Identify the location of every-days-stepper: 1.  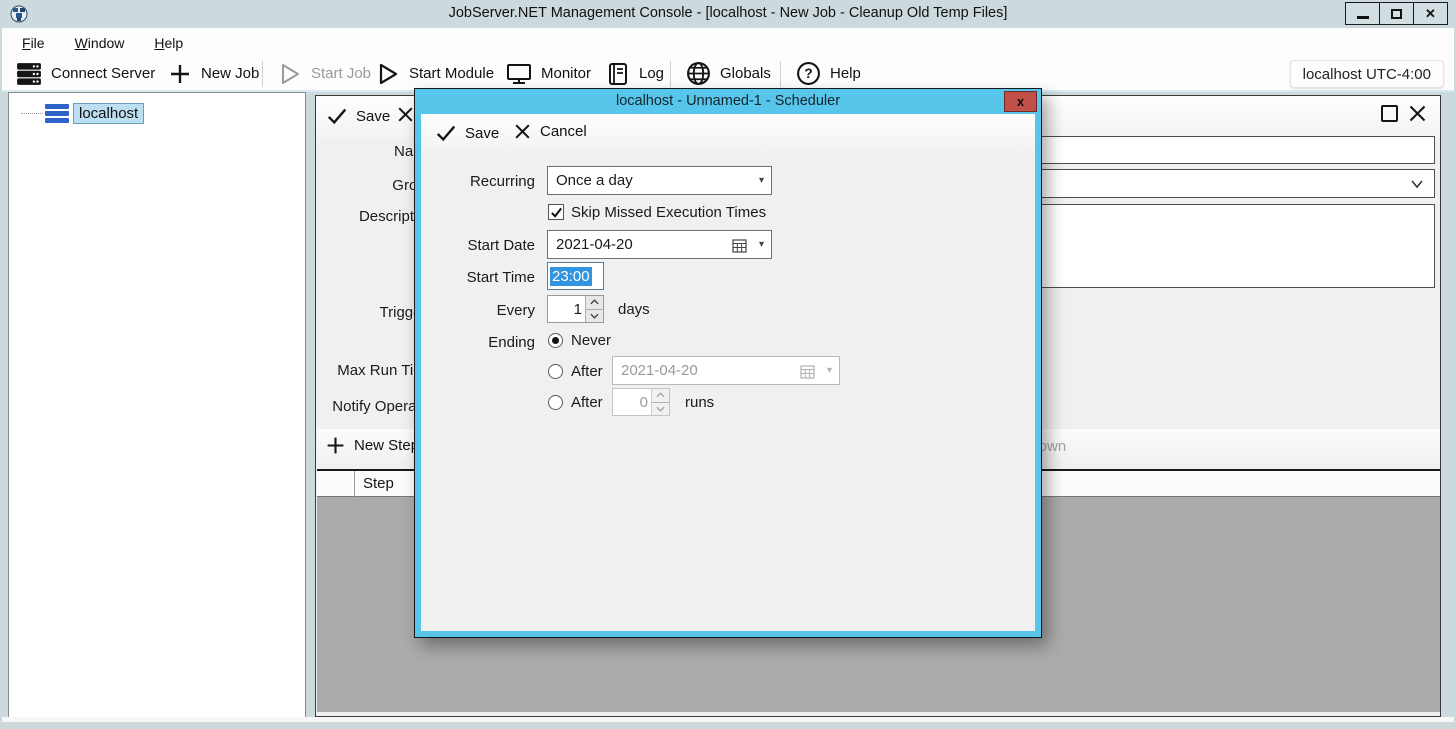
(575, 309).